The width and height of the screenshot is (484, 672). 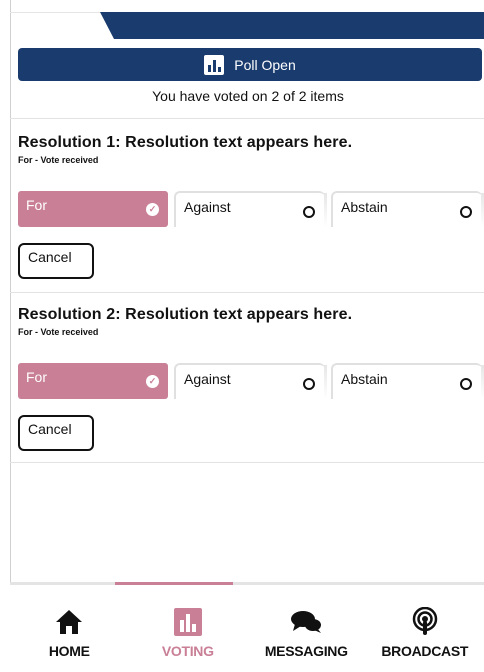 I want to click on bottom-nav: HOME VOTING MESSAGING BROADCAST, so click(x=247, y=628).